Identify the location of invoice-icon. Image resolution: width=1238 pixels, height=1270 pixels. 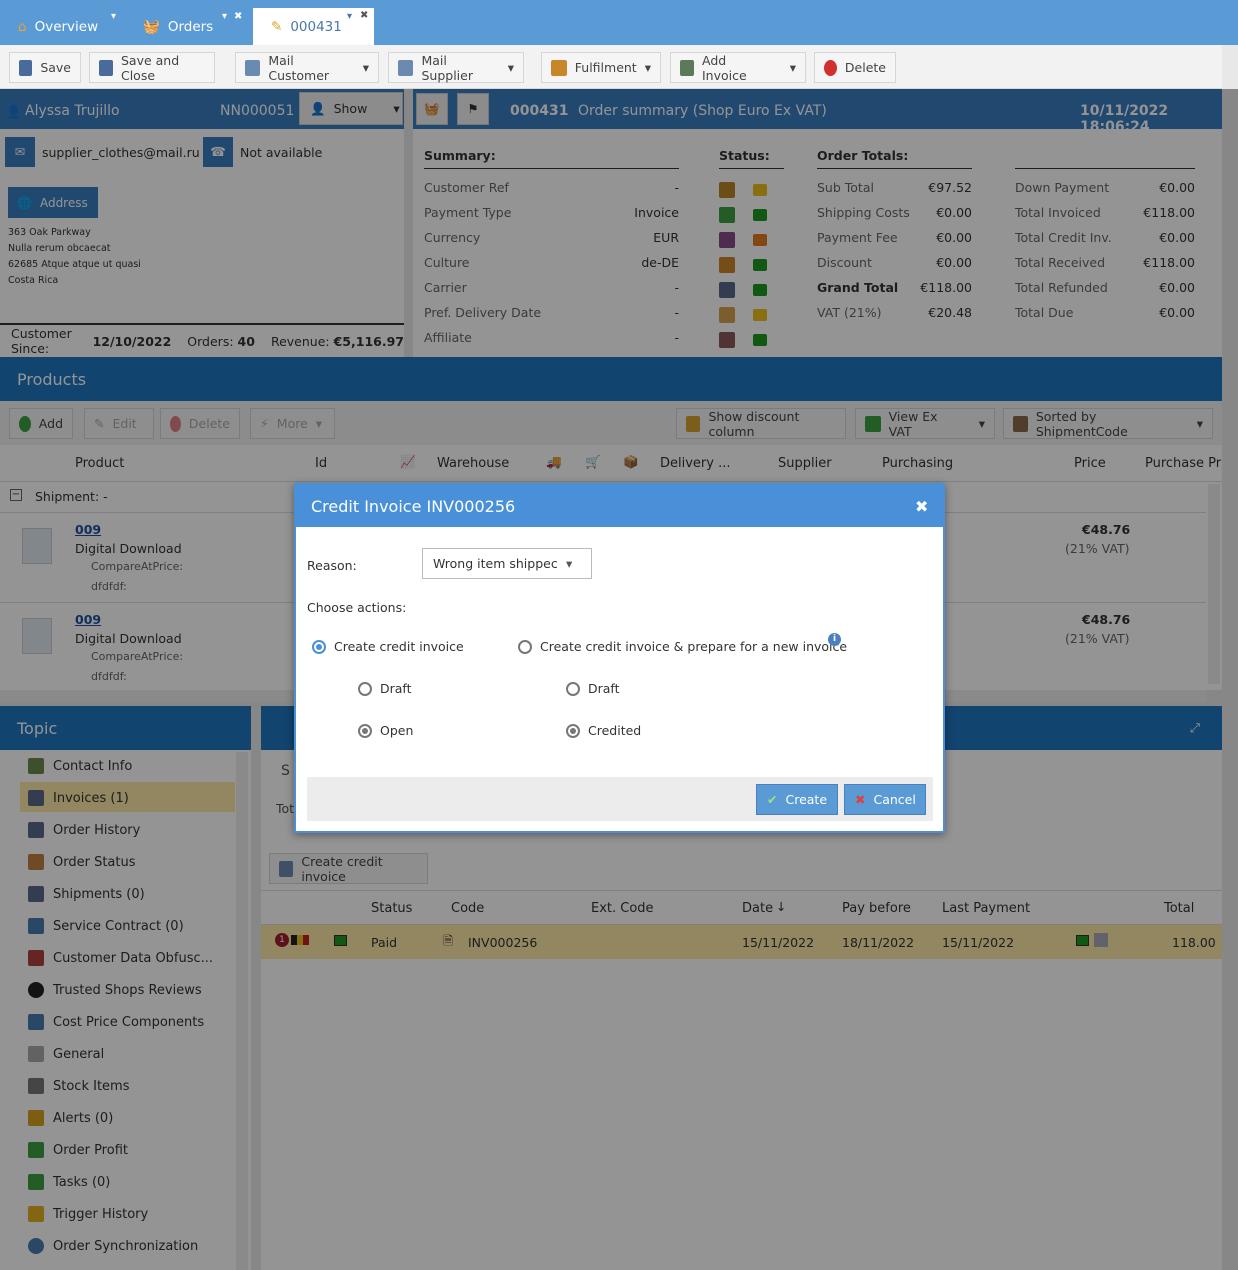
(687, 67).